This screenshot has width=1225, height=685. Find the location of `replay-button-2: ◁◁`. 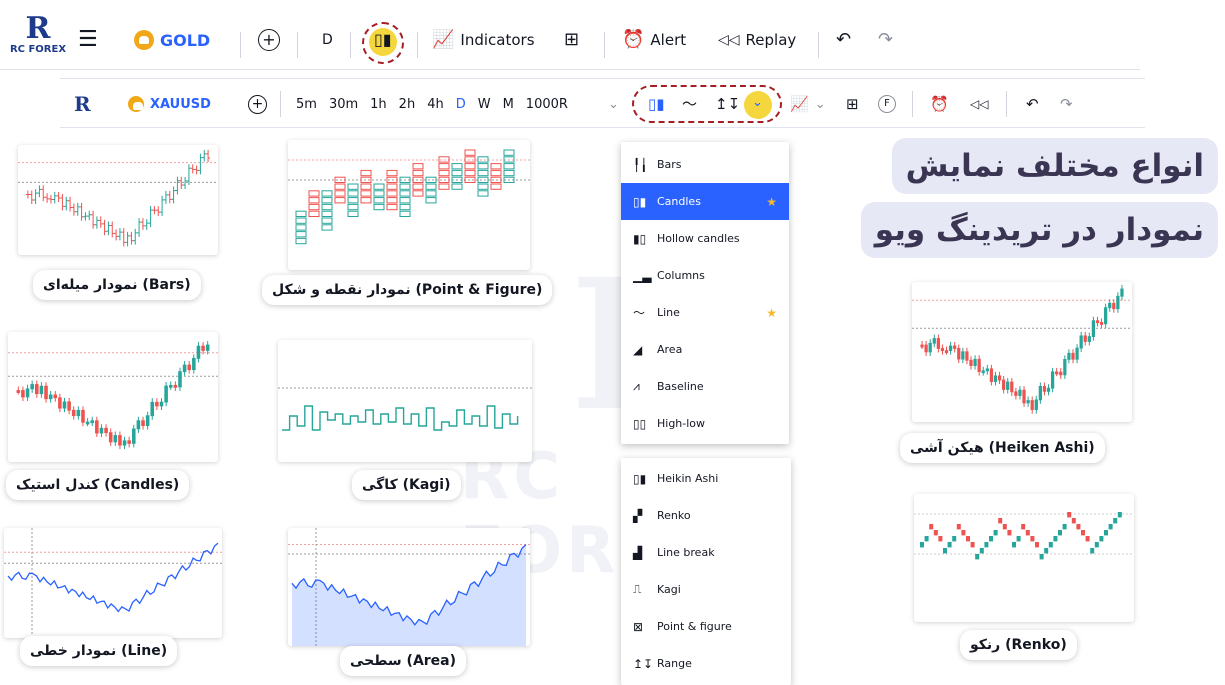

replay-button-2: ◁◁ is located at coordinates (979, 104).